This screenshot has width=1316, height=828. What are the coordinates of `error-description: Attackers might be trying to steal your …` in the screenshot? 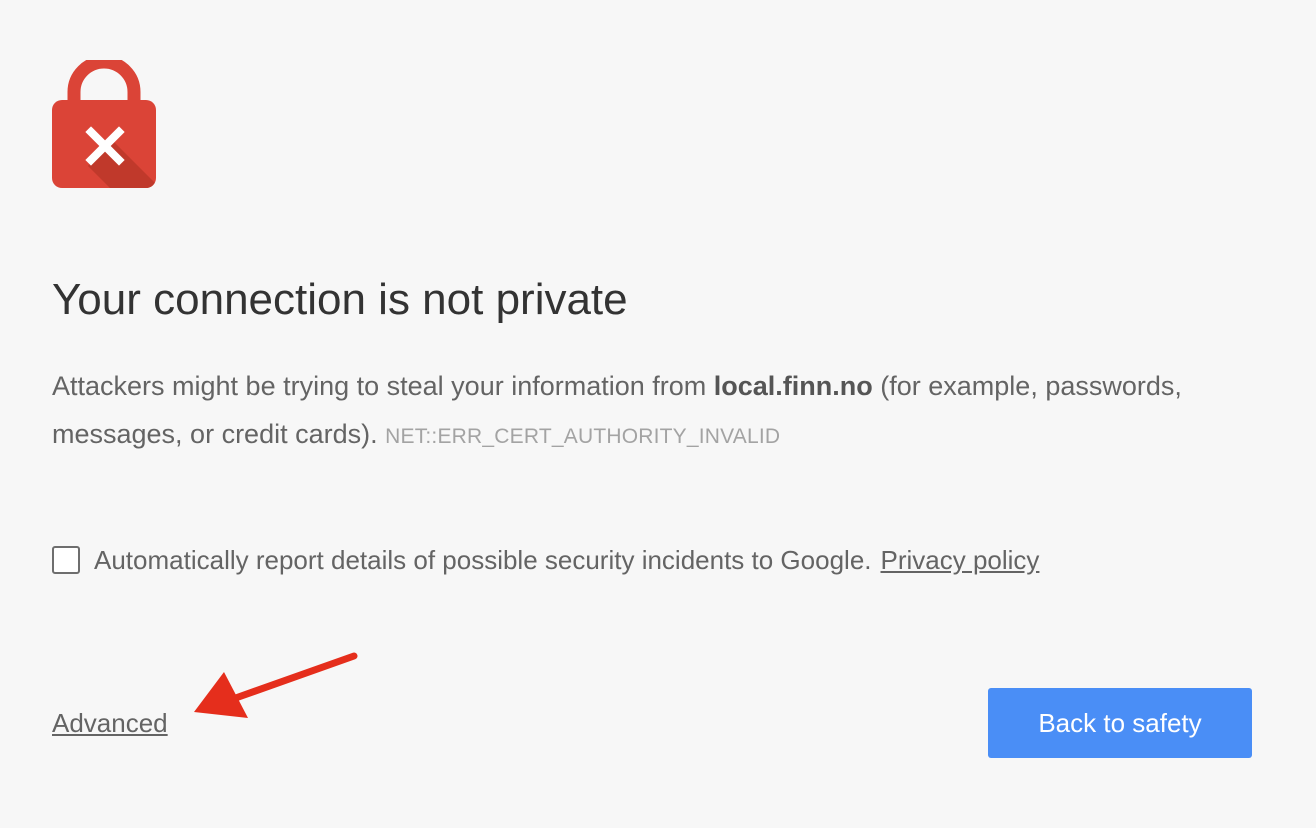 It's located at (642, 411).